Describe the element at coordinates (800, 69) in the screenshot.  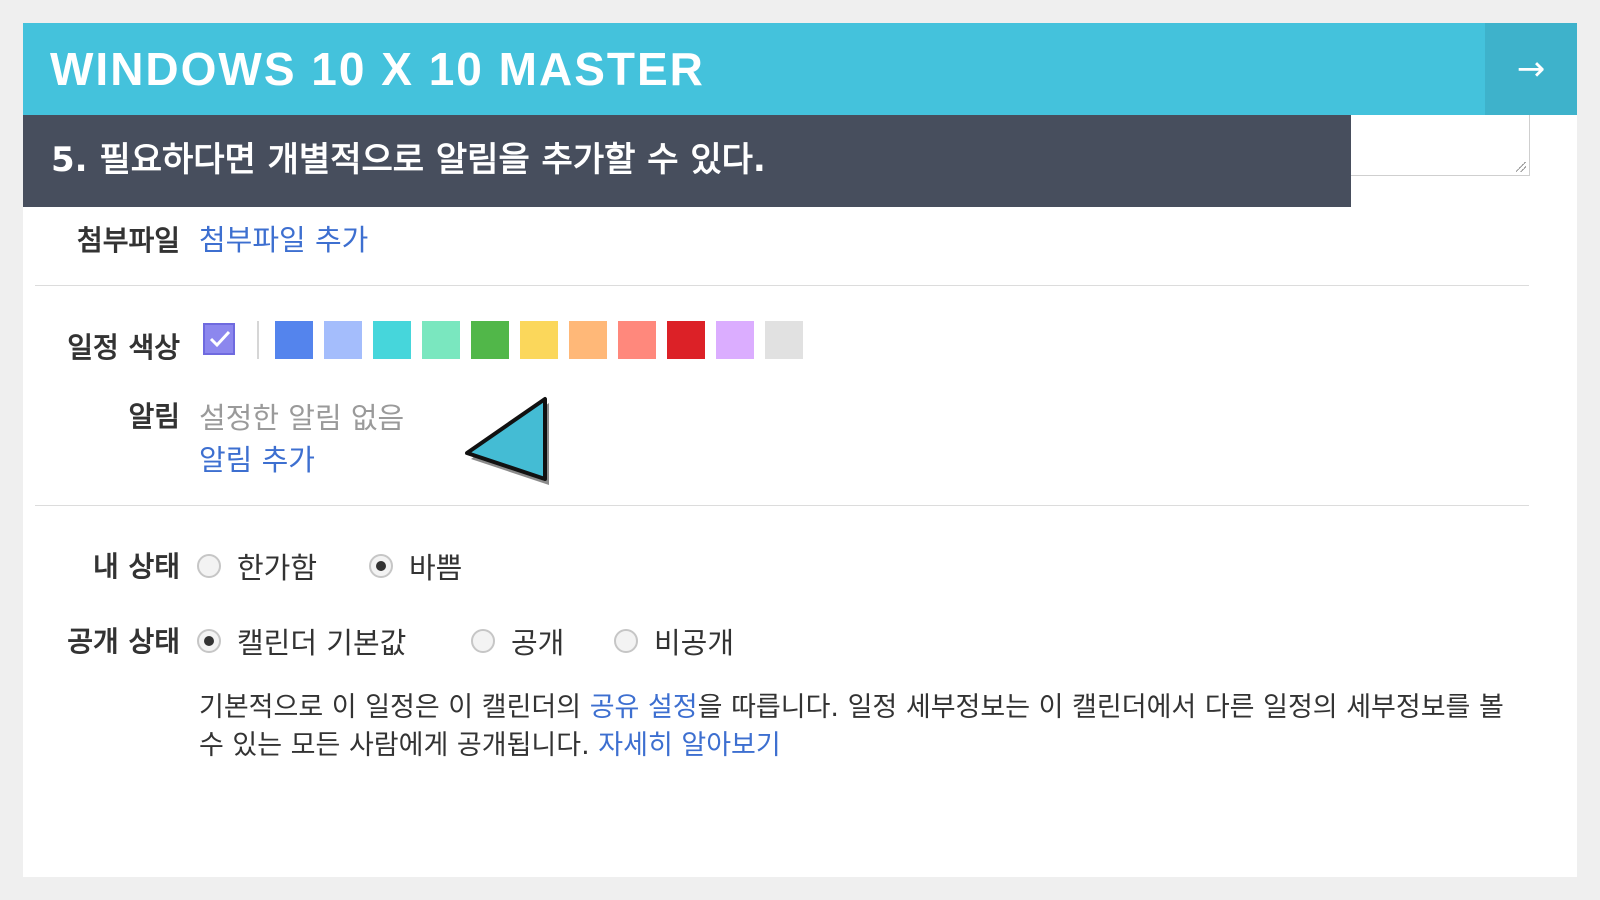
I see `top-banner: WINDOWS 10 X 10 MASTER →` at that location.